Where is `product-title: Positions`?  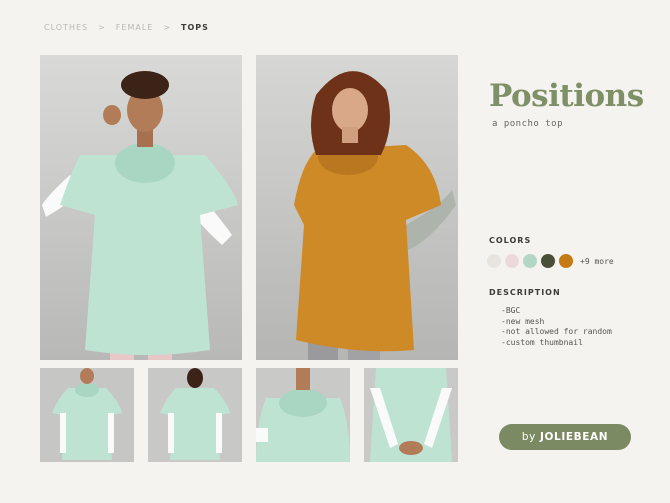
product-title: Positions is located at coordinates (566, 96).